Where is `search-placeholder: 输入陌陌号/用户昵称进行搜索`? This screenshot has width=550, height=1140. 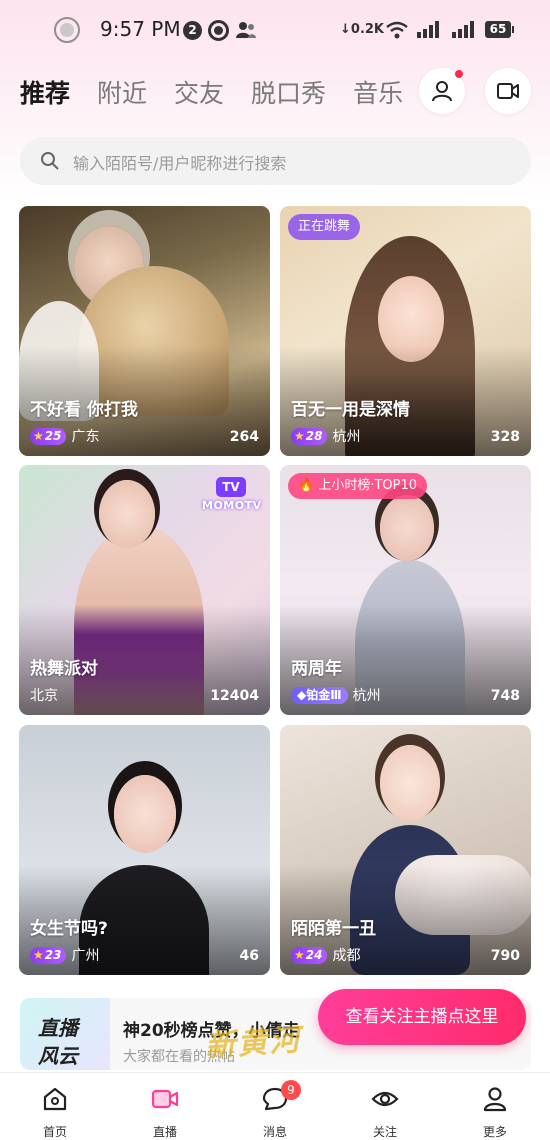 search-placeholder: 输入陌陌号/用户昵称进行搜索 is located at coordinates (180, 163).